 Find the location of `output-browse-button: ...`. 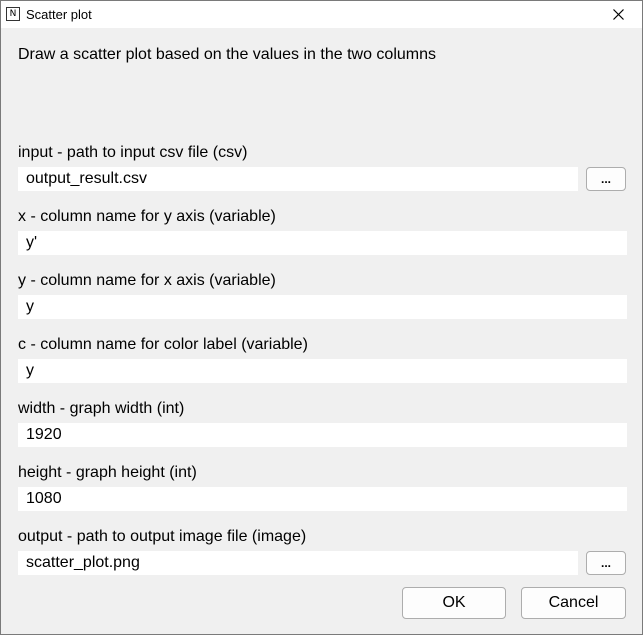

output-browse-button: ... is located at coordinates (606, 563).